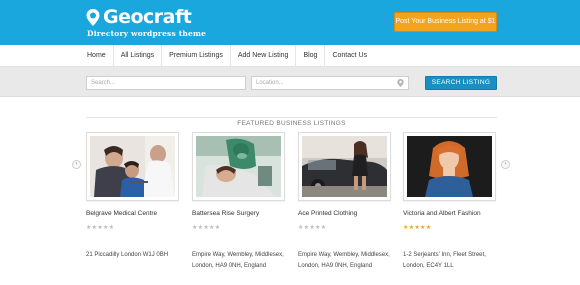 This screenshot has height=285, width=580. I want to click on nav-item-all-listings: All Listings, so click(138, 56).